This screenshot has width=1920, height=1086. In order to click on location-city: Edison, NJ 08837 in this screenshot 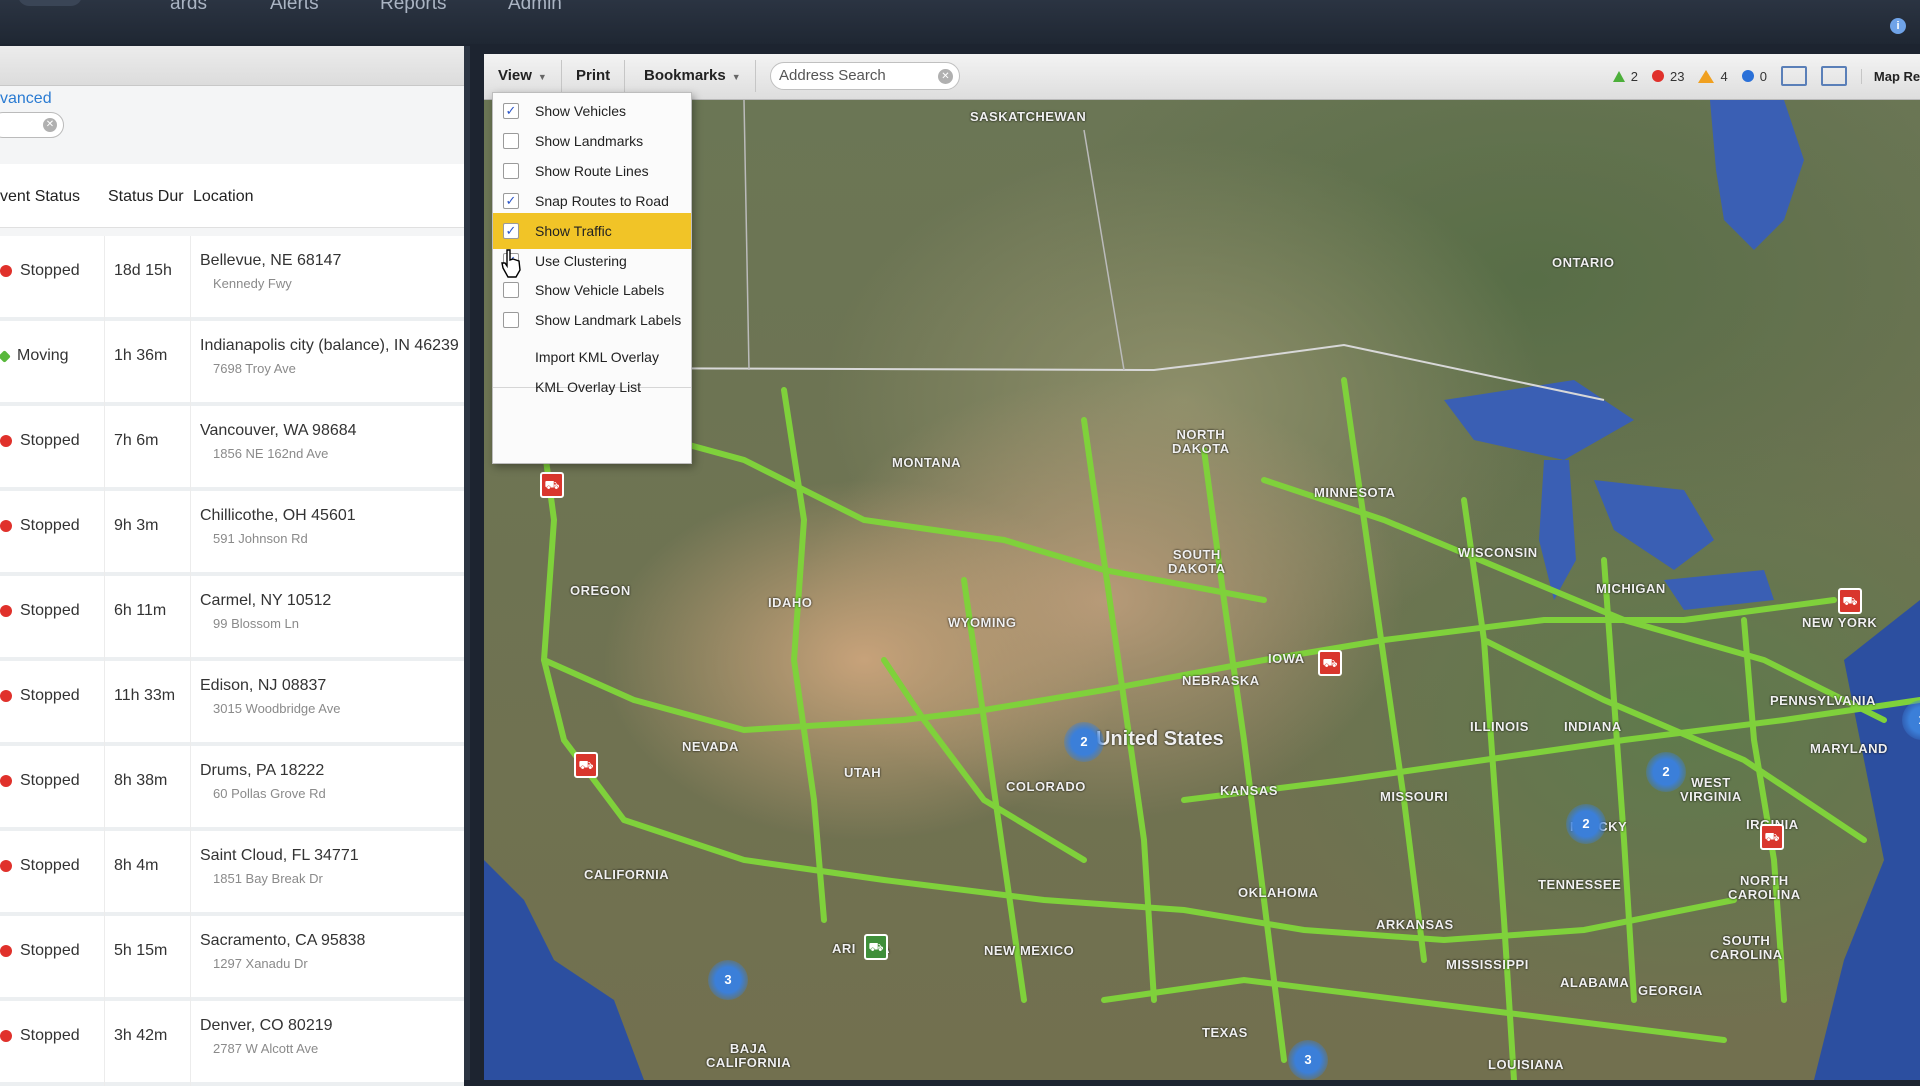, I will do `click(263, 685)`.